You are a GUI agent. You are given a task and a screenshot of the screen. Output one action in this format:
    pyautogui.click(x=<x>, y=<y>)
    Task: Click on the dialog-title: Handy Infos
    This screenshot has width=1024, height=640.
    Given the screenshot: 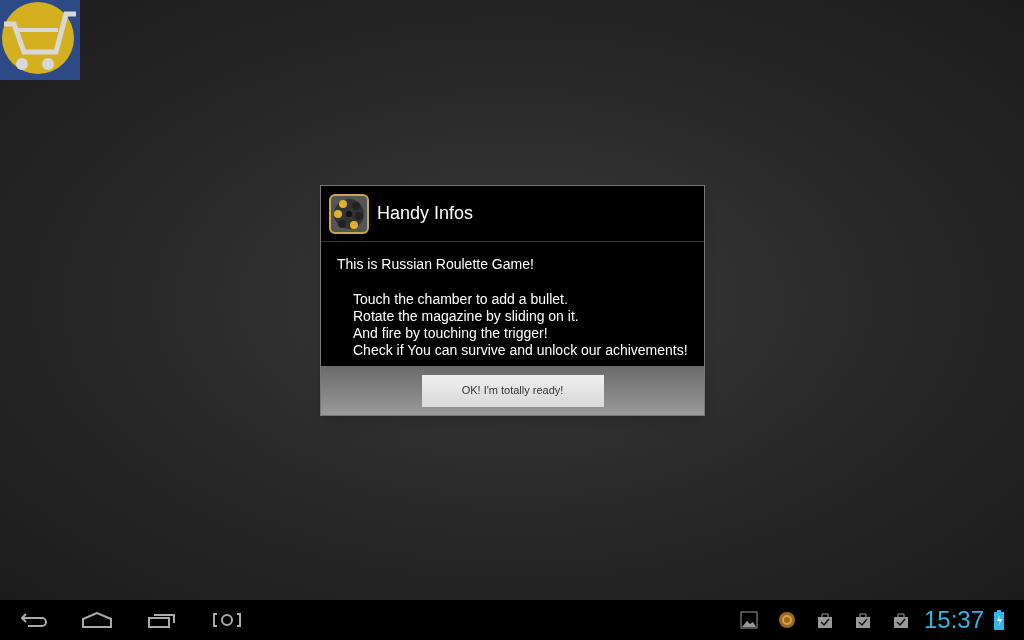 What is the action you would take?
    pyautogui.click(x=425, y=213)
    